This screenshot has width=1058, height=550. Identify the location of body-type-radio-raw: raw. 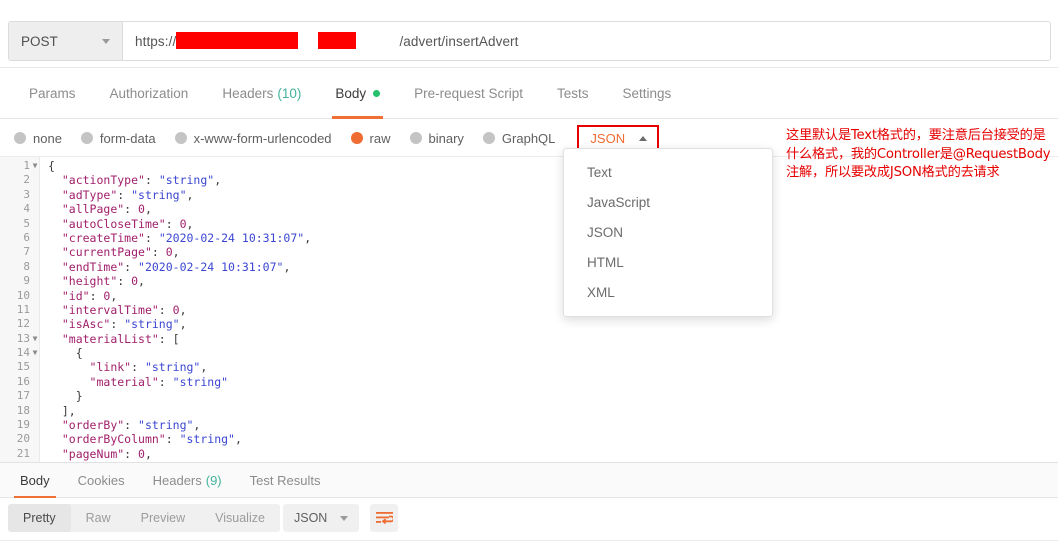
(370, 138).